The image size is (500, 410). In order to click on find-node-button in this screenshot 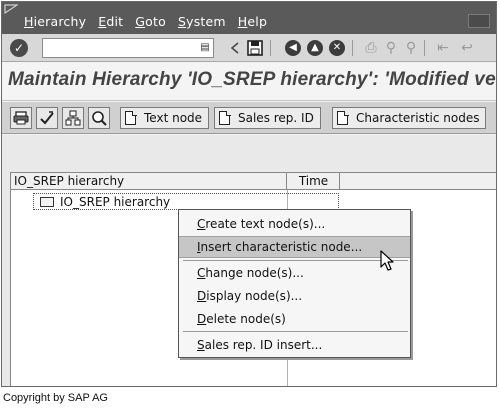, I will do `click(99, 118)`.